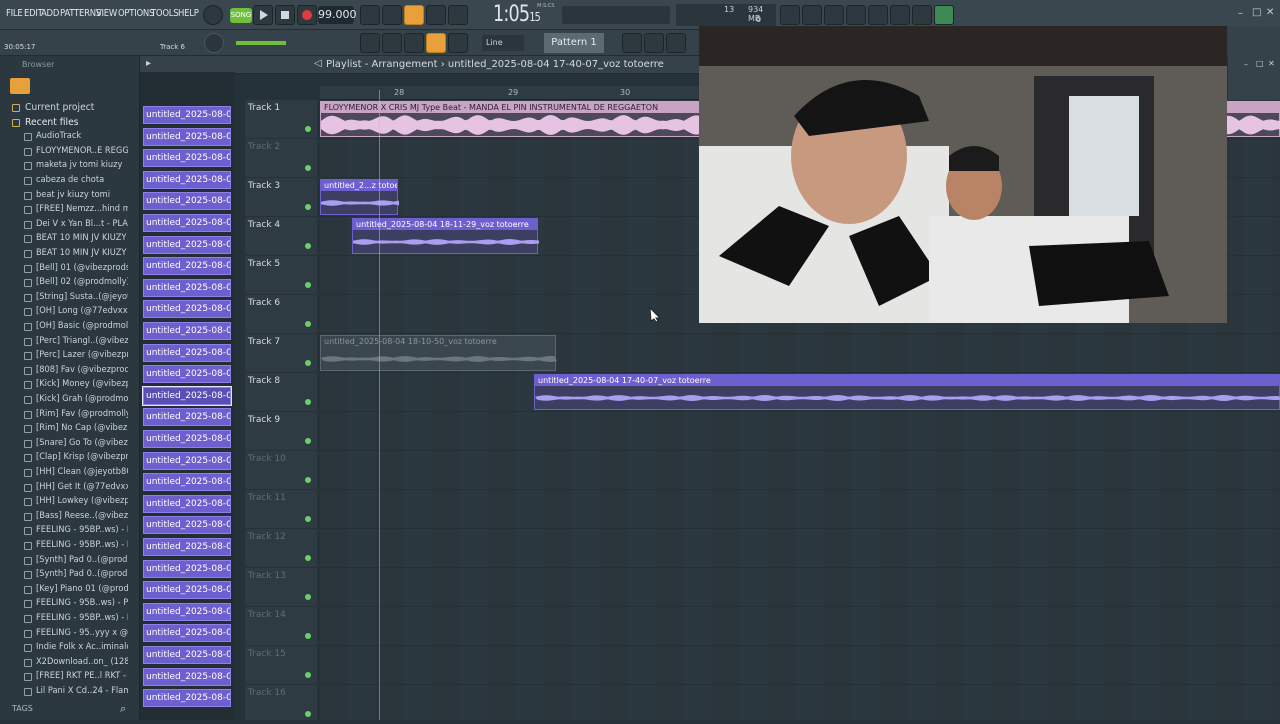  I want to click on cut-icon, so click(812, 15).